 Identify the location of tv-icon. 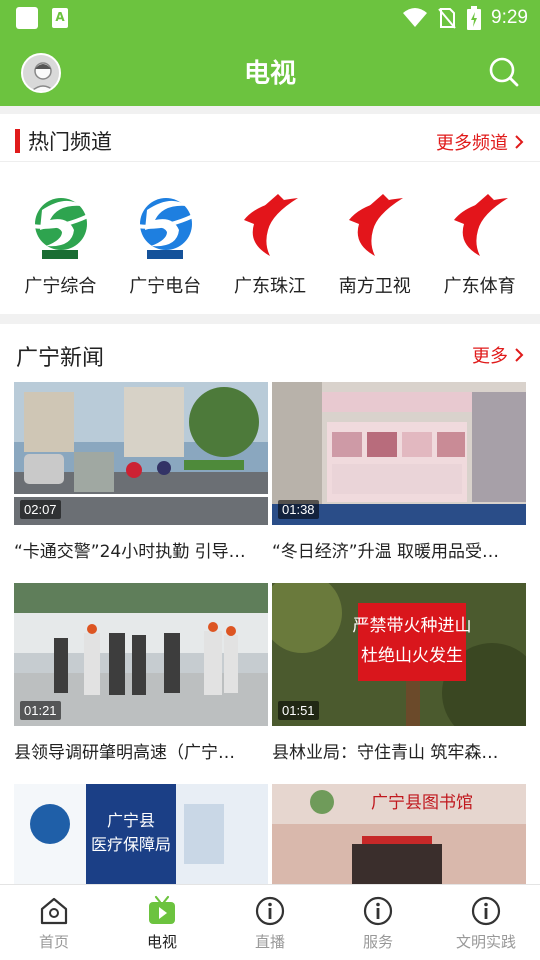
(162, 909).